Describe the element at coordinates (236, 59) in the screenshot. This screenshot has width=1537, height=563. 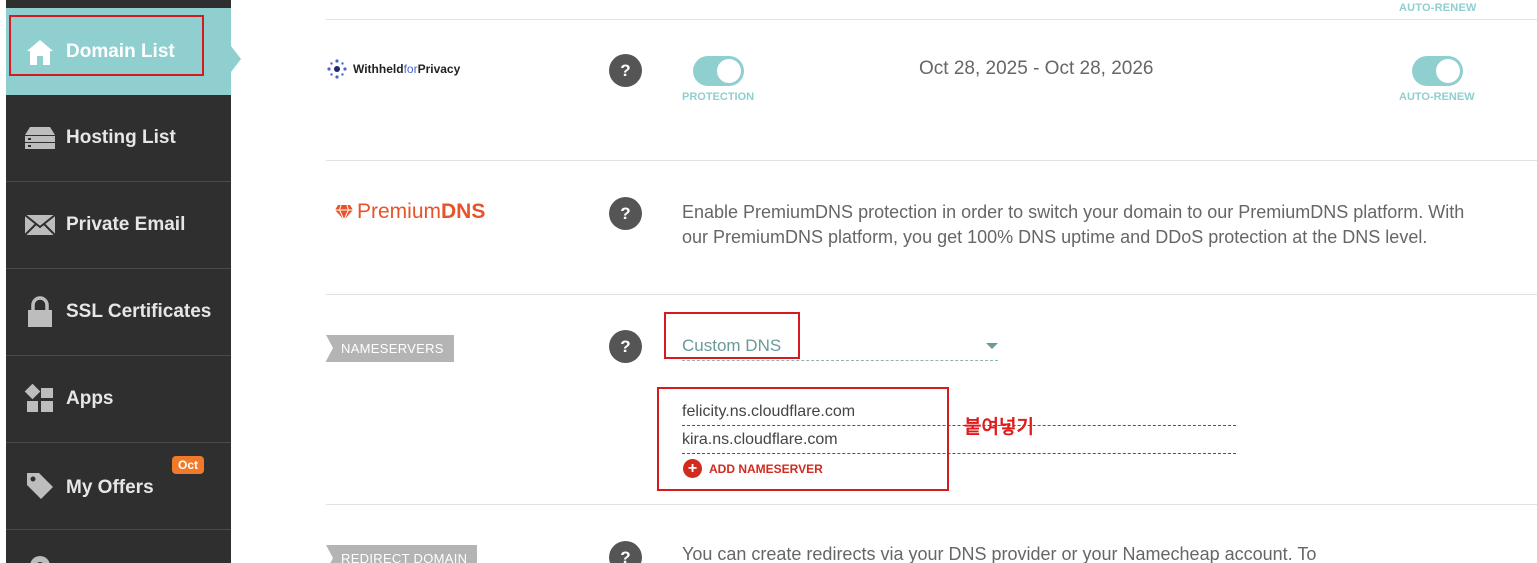
I see `active-indicator-arrow` at that location.